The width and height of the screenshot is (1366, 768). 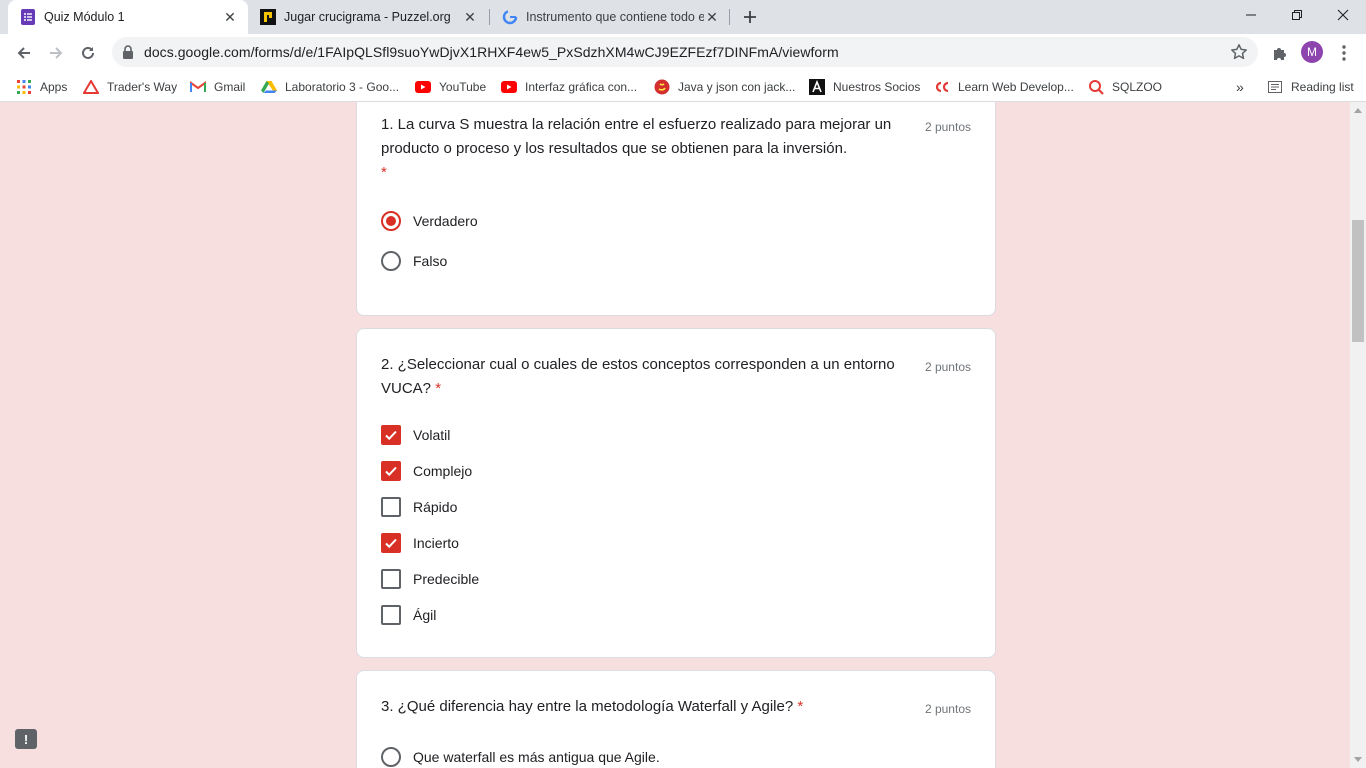 I want to click on option-label: Predecible, so click(x=446, y=579).